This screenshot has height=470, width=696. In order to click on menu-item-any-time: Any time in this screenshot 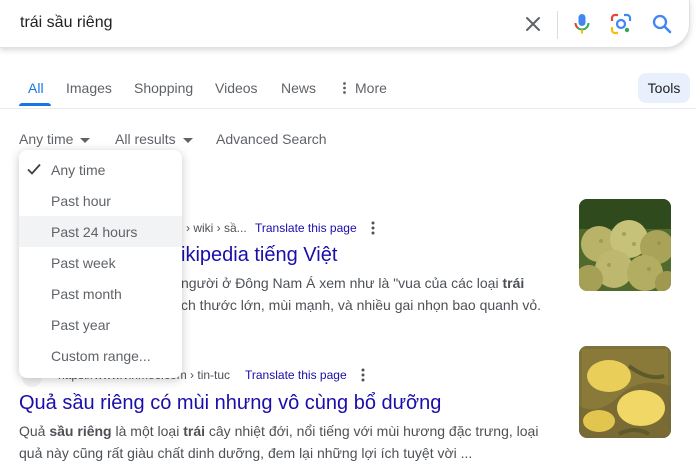, I will do `click(100, 169)`.